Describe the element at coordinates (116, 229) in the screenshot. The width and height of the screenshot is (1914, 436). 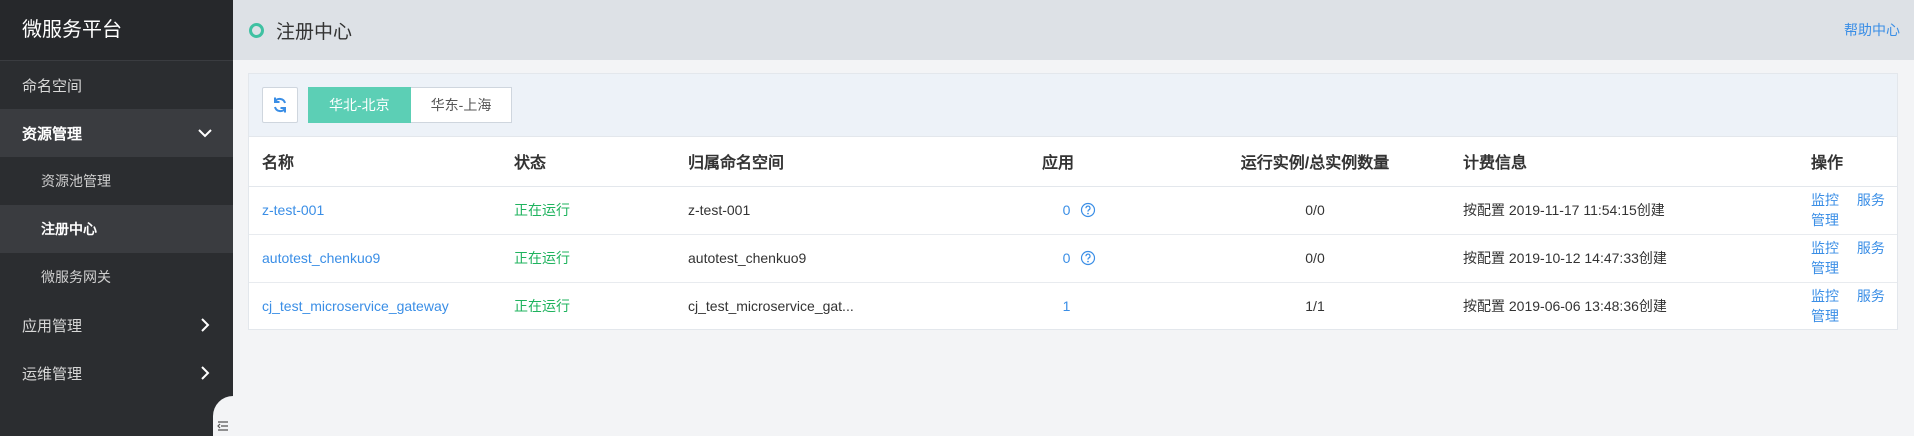
I see `sidebar-subitem-registry: 注册中心` at that location.